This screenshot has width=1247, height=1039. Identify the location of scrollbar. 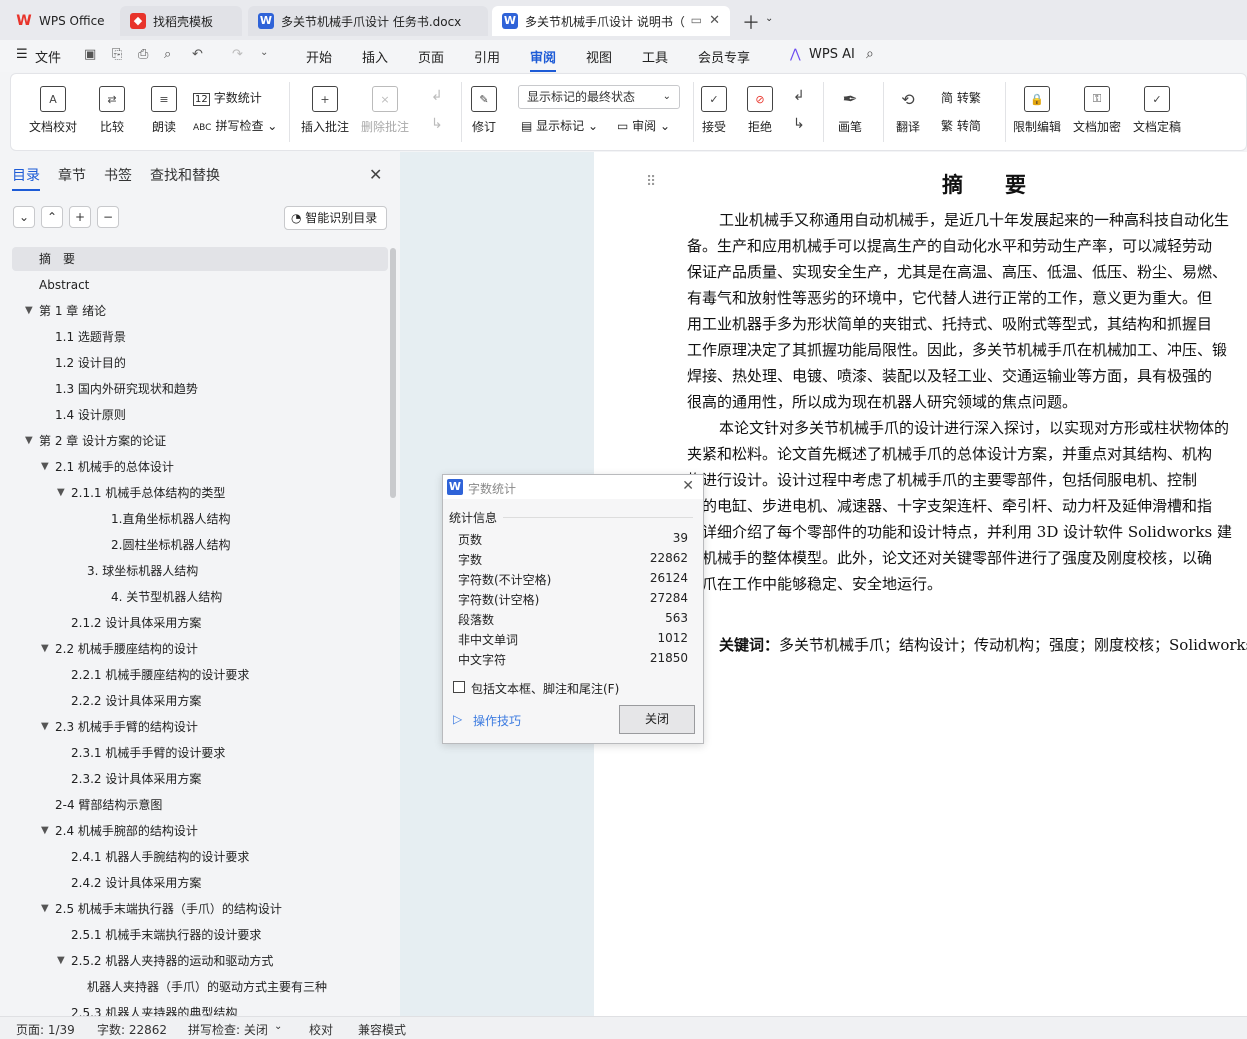
(393, 373).